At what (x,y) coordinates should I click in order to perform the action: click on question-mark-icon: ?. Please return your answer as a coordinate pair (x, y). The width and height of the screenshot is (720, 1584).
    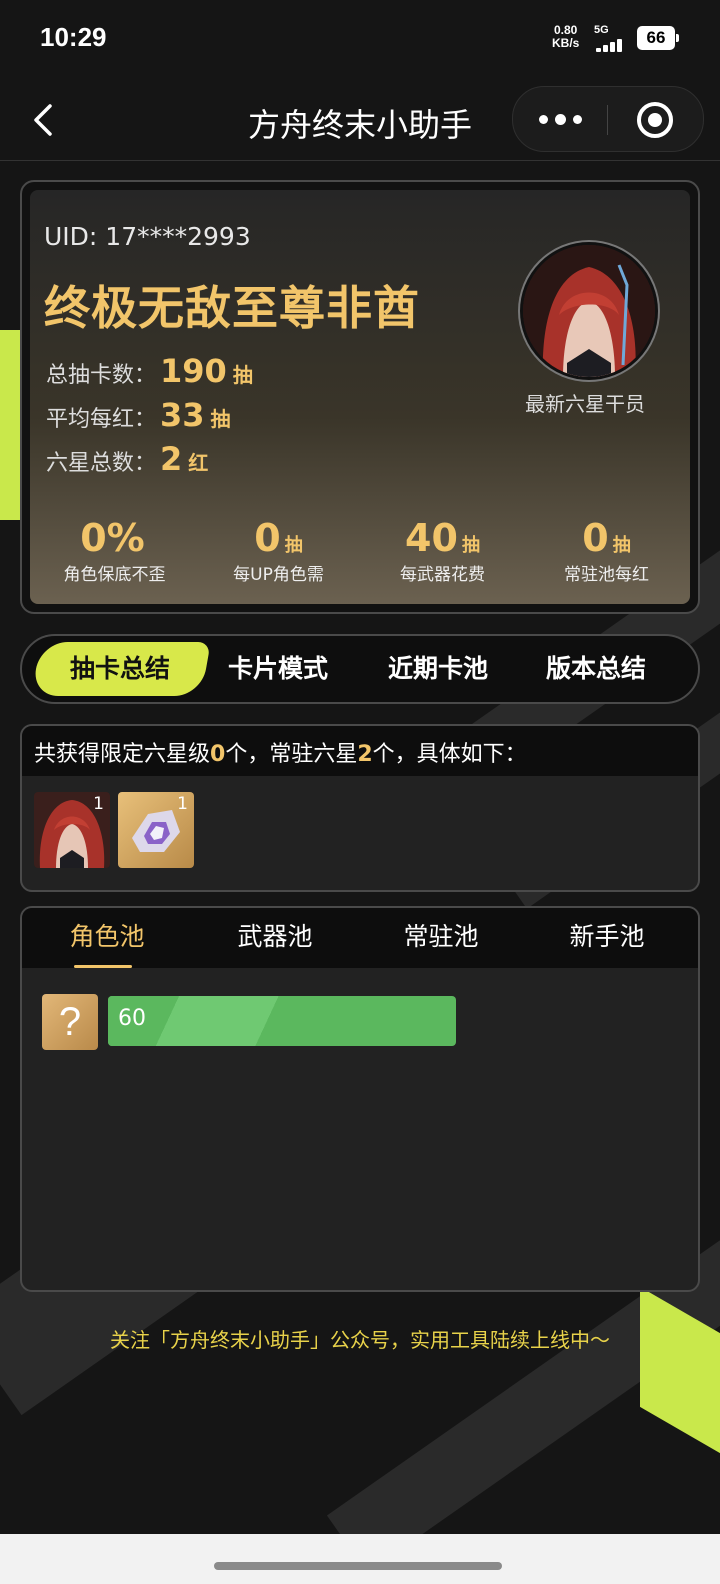
    Looking at the image, I should click on (70, 1022).